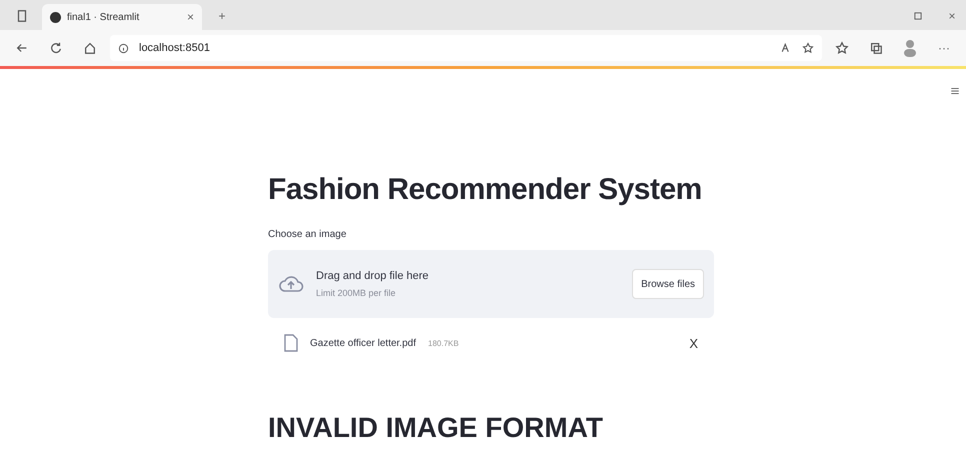  Describe the element at coordinates (436, 428) in the screenshot. I see `error-heading: INVALID IMAGE FORMAT` at that location.